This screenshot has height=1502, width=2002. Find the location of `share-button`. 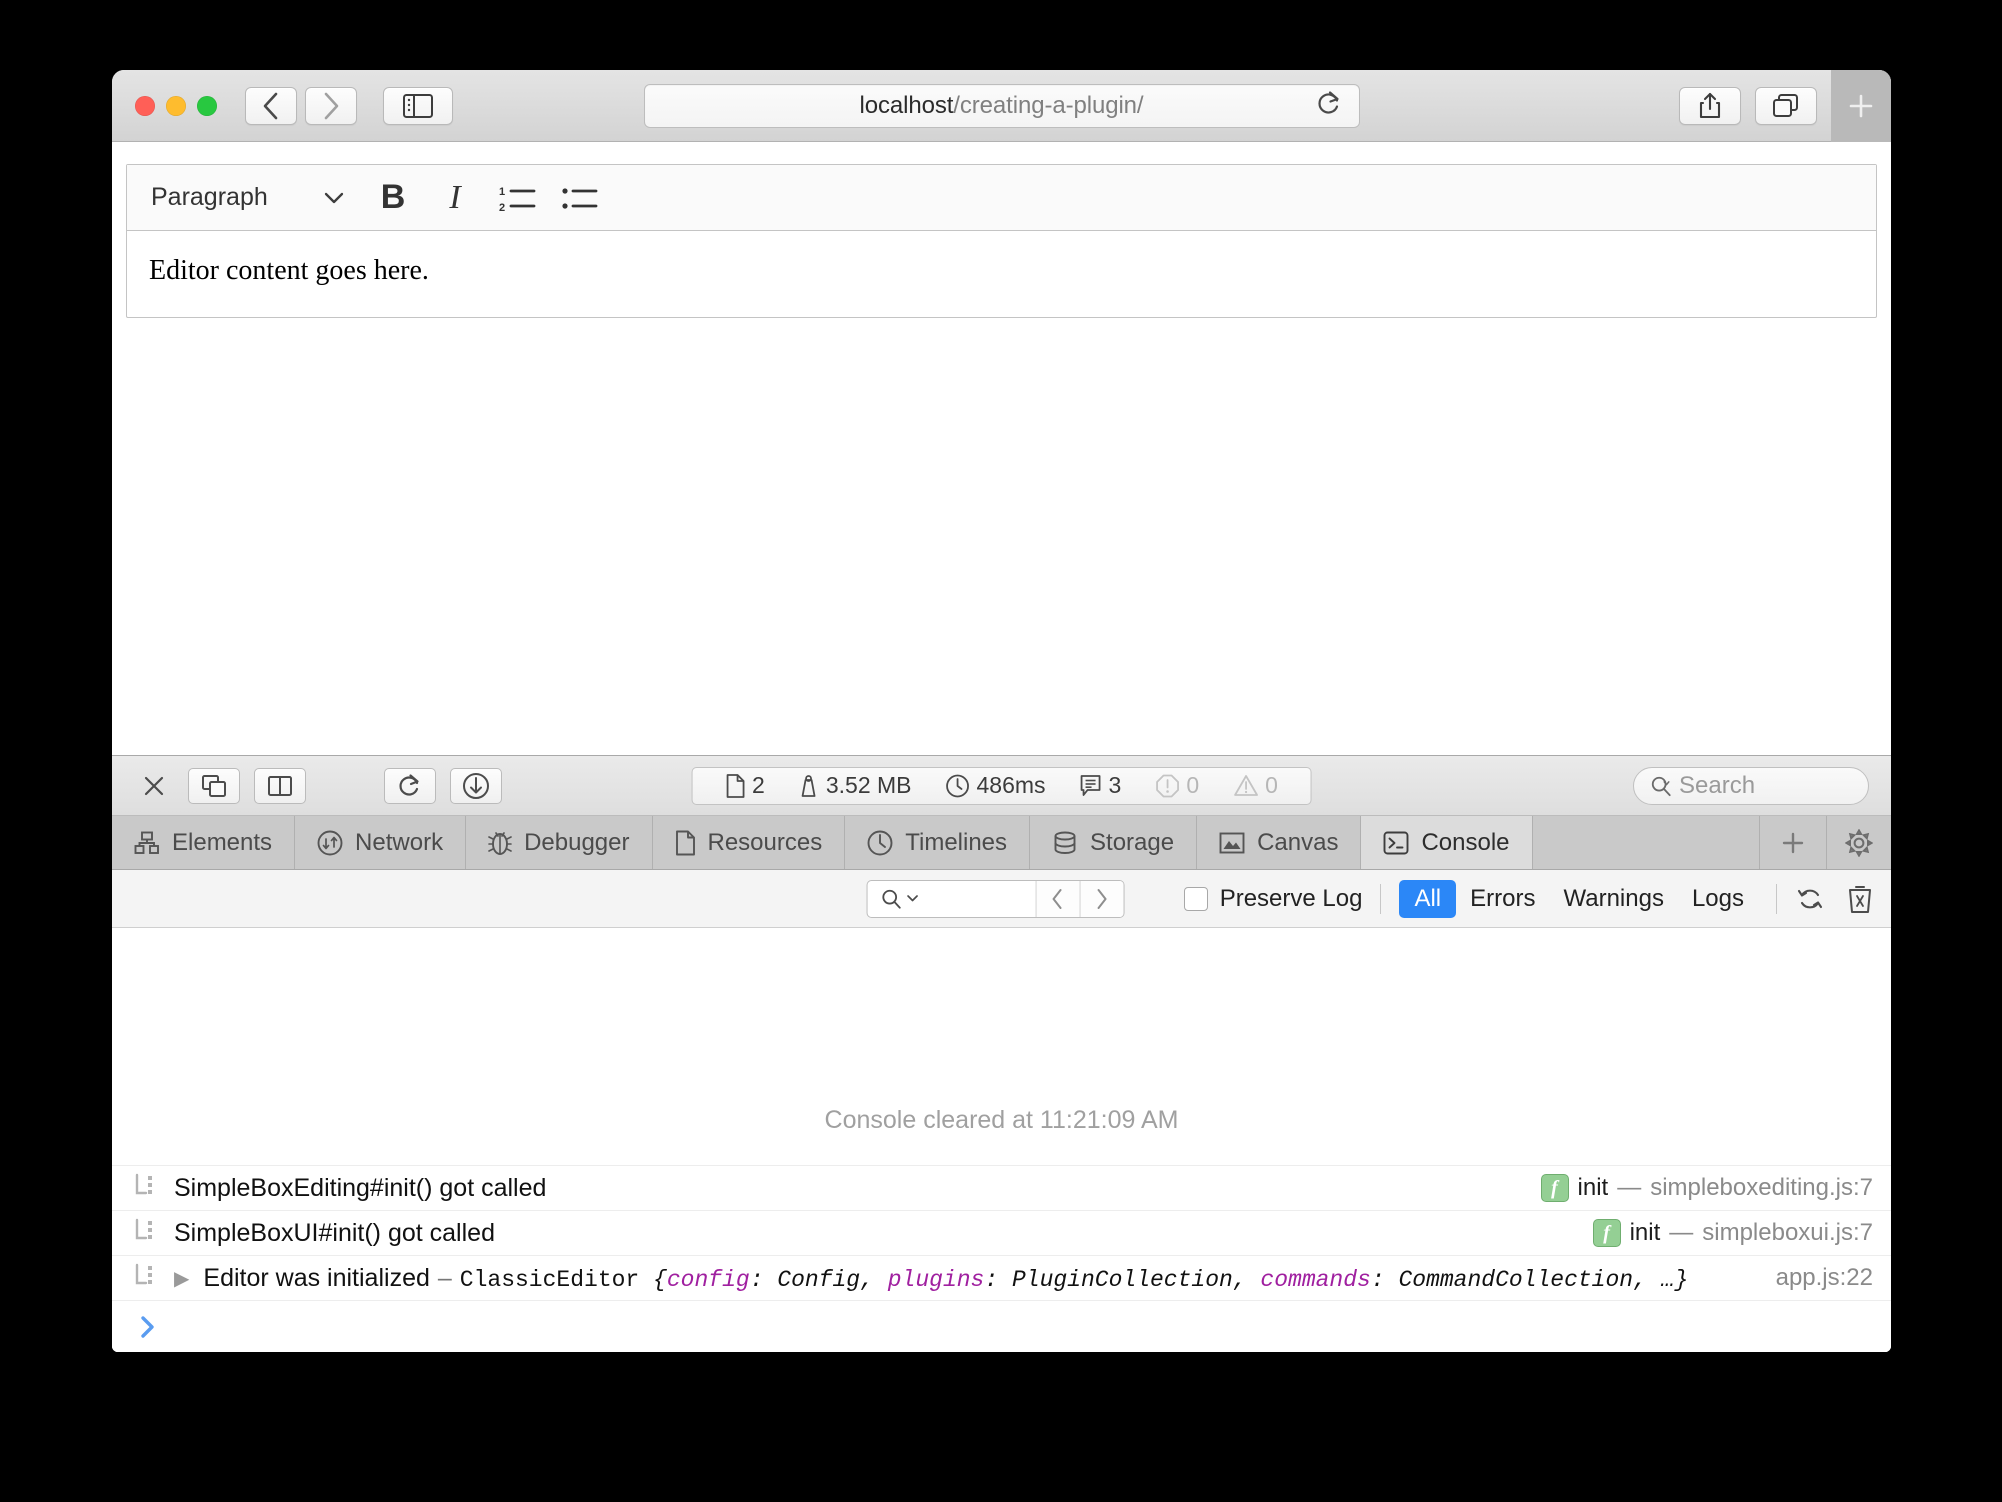

share-button is located at coordinates (1710, 105).